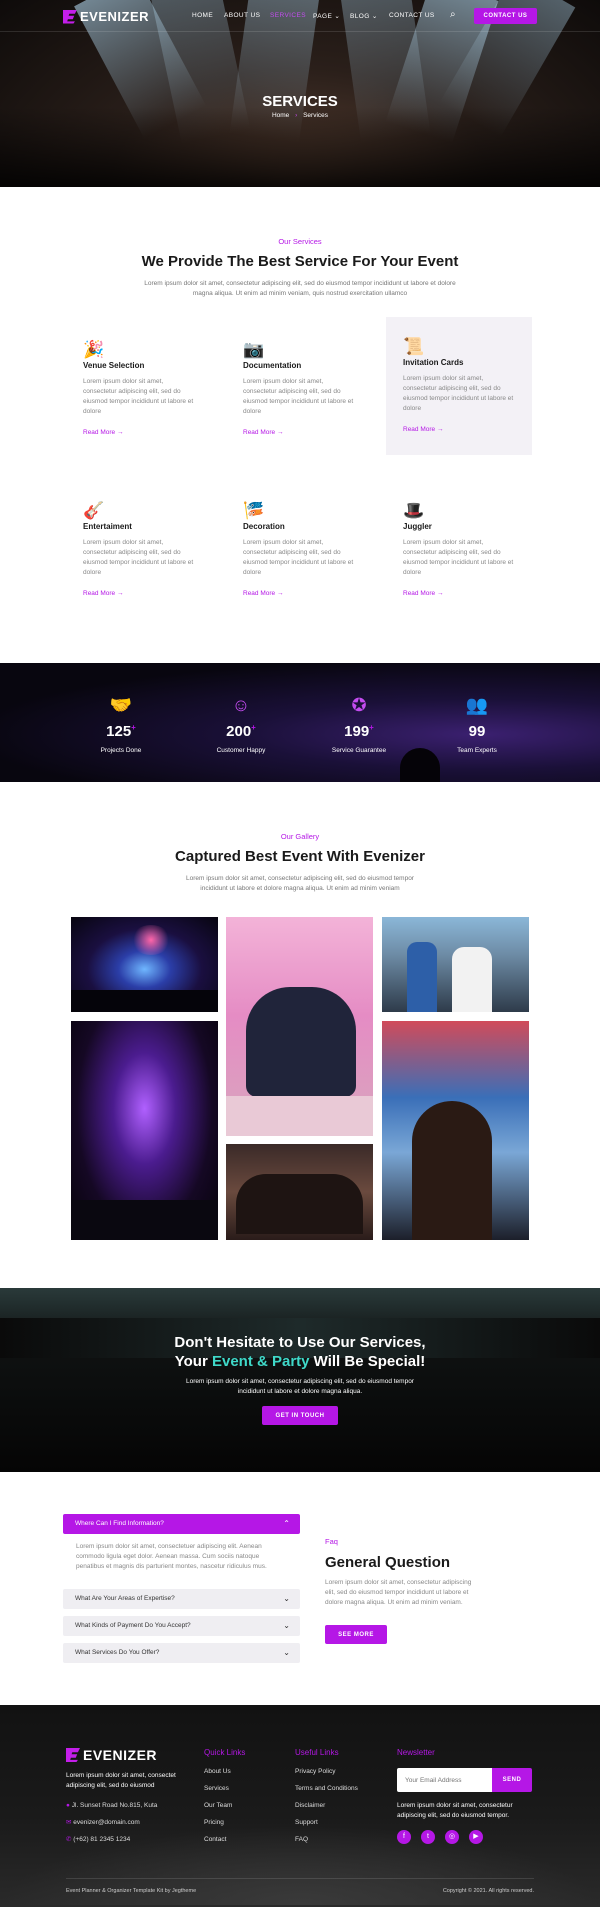 The width and height of the screenshot is (600, 1907). I want to click on nav-page: PAGE ⌄, so click(326, 16).